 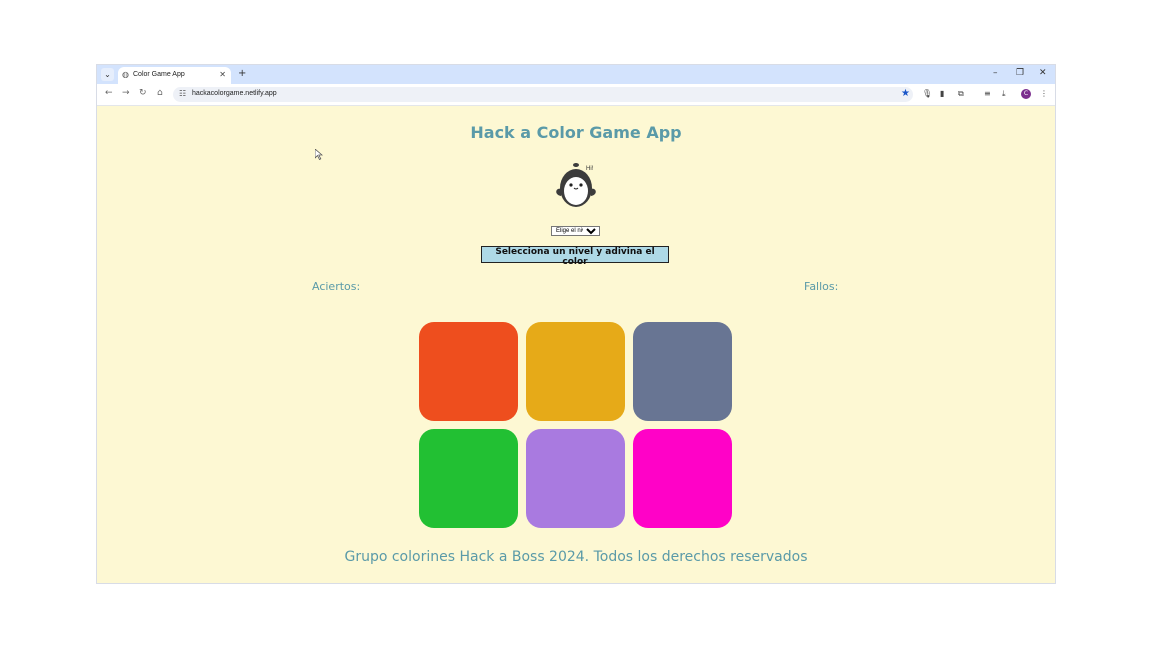 I want to click on tab-search-icon: ⌄, so click(x=107, y=74).